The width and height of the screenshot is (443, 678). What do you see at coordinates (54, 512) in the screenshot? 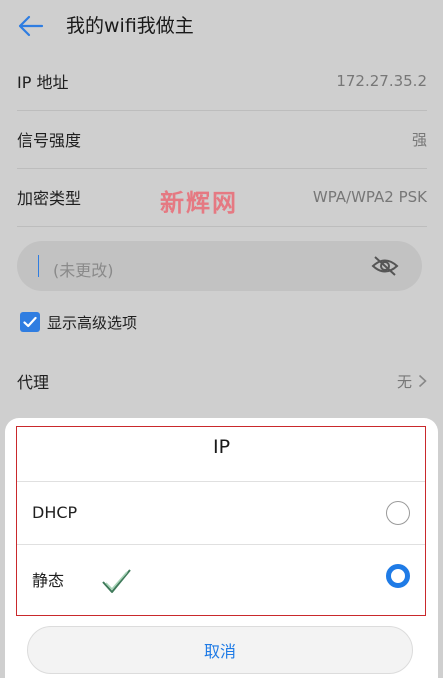
I see `option-dhcp: DHCP` at bounding box center [54, 512].